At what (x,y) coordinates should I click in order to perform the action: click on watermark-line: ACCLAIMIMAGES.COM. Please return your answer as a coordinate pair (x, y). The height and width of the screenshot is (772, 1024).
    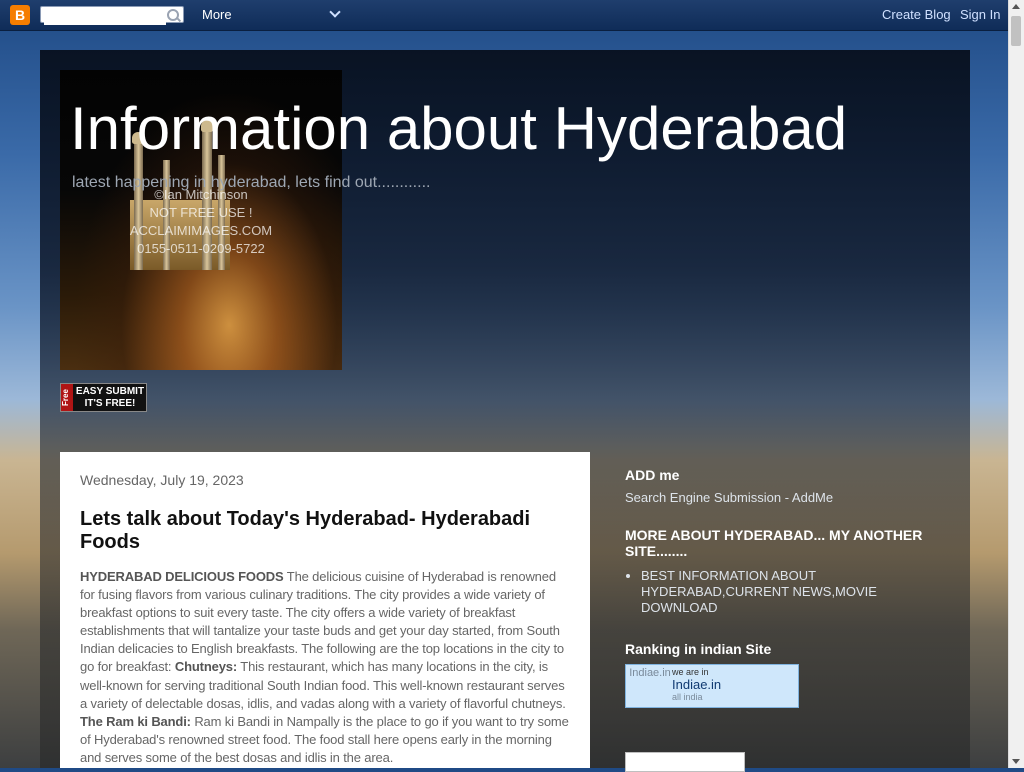
    Looking at the image, I should click on (201, 230).